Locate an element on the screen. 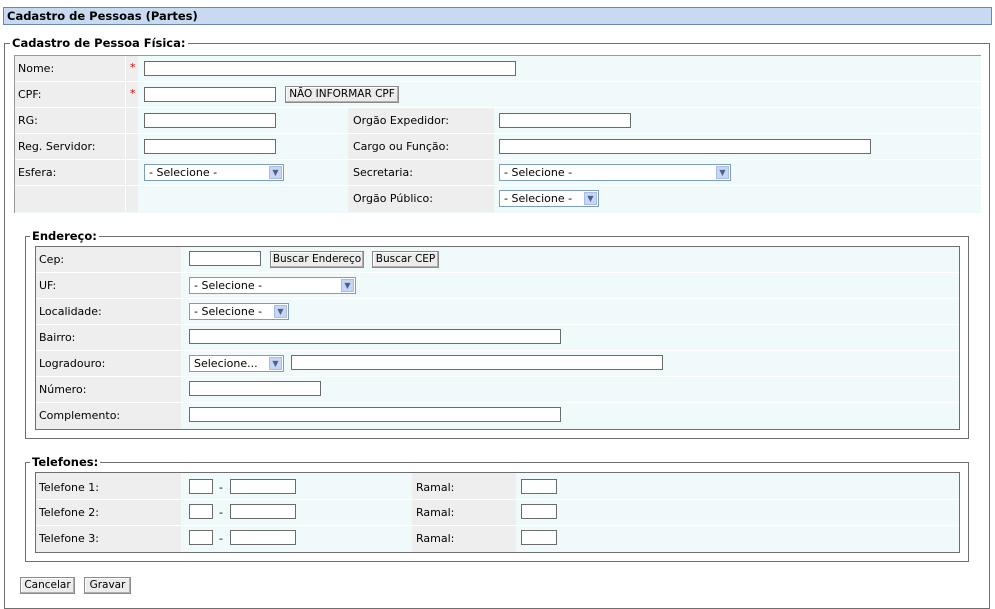 The height and width of the screenshot is (609, 995). cpf-input is located at coordinates (210, 94).